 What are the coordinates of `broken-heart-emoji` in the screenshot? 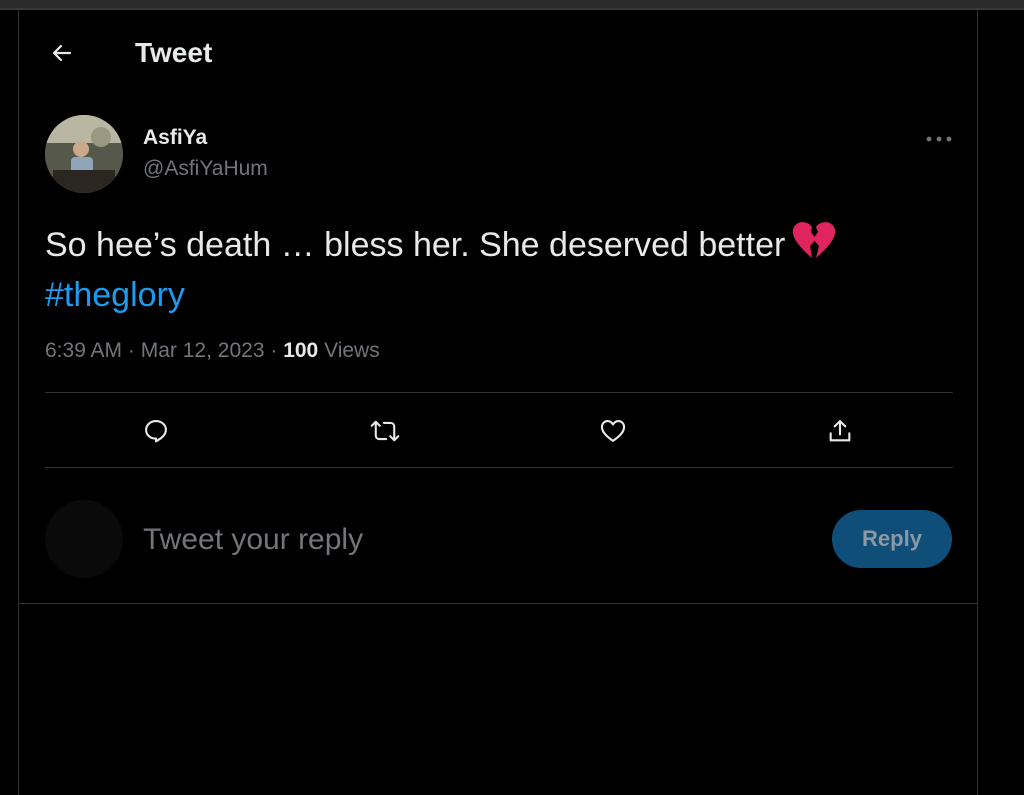 It's located at (814, 246).